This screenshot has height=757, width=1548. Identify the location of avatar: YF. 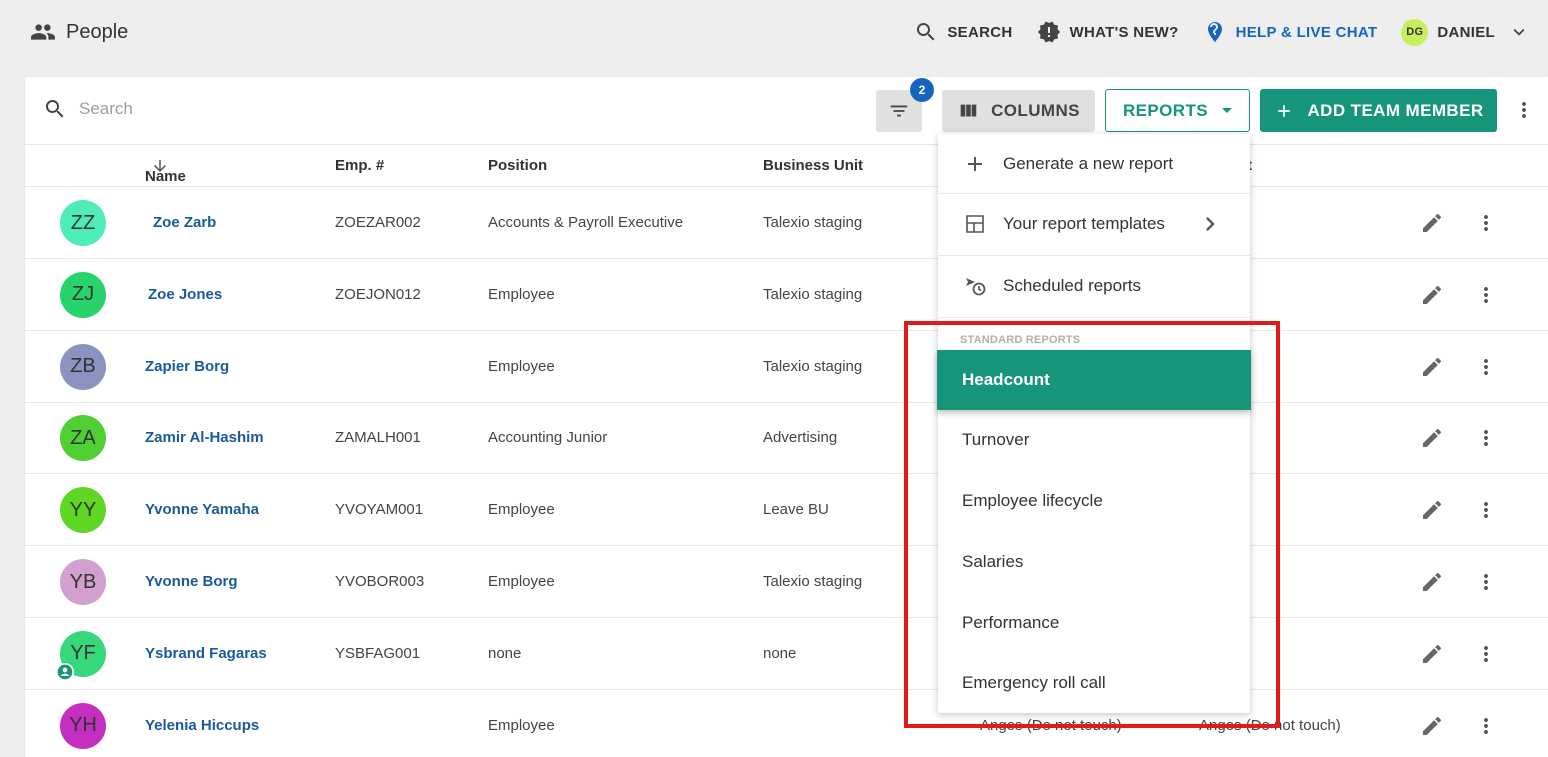
(81, 655).